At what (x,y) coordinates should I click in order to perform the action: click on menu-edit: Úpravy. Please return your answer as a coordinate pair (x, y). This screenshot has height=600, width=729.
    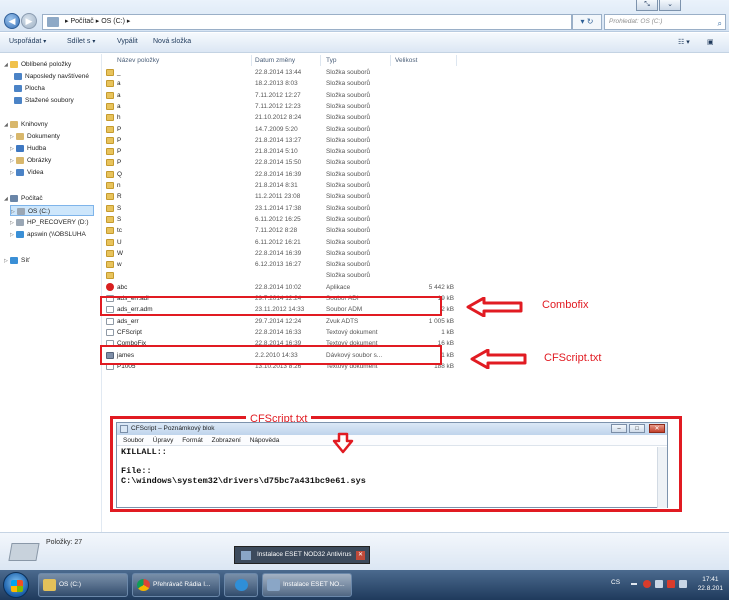
    Looking at the image, I should click on (163, 440).